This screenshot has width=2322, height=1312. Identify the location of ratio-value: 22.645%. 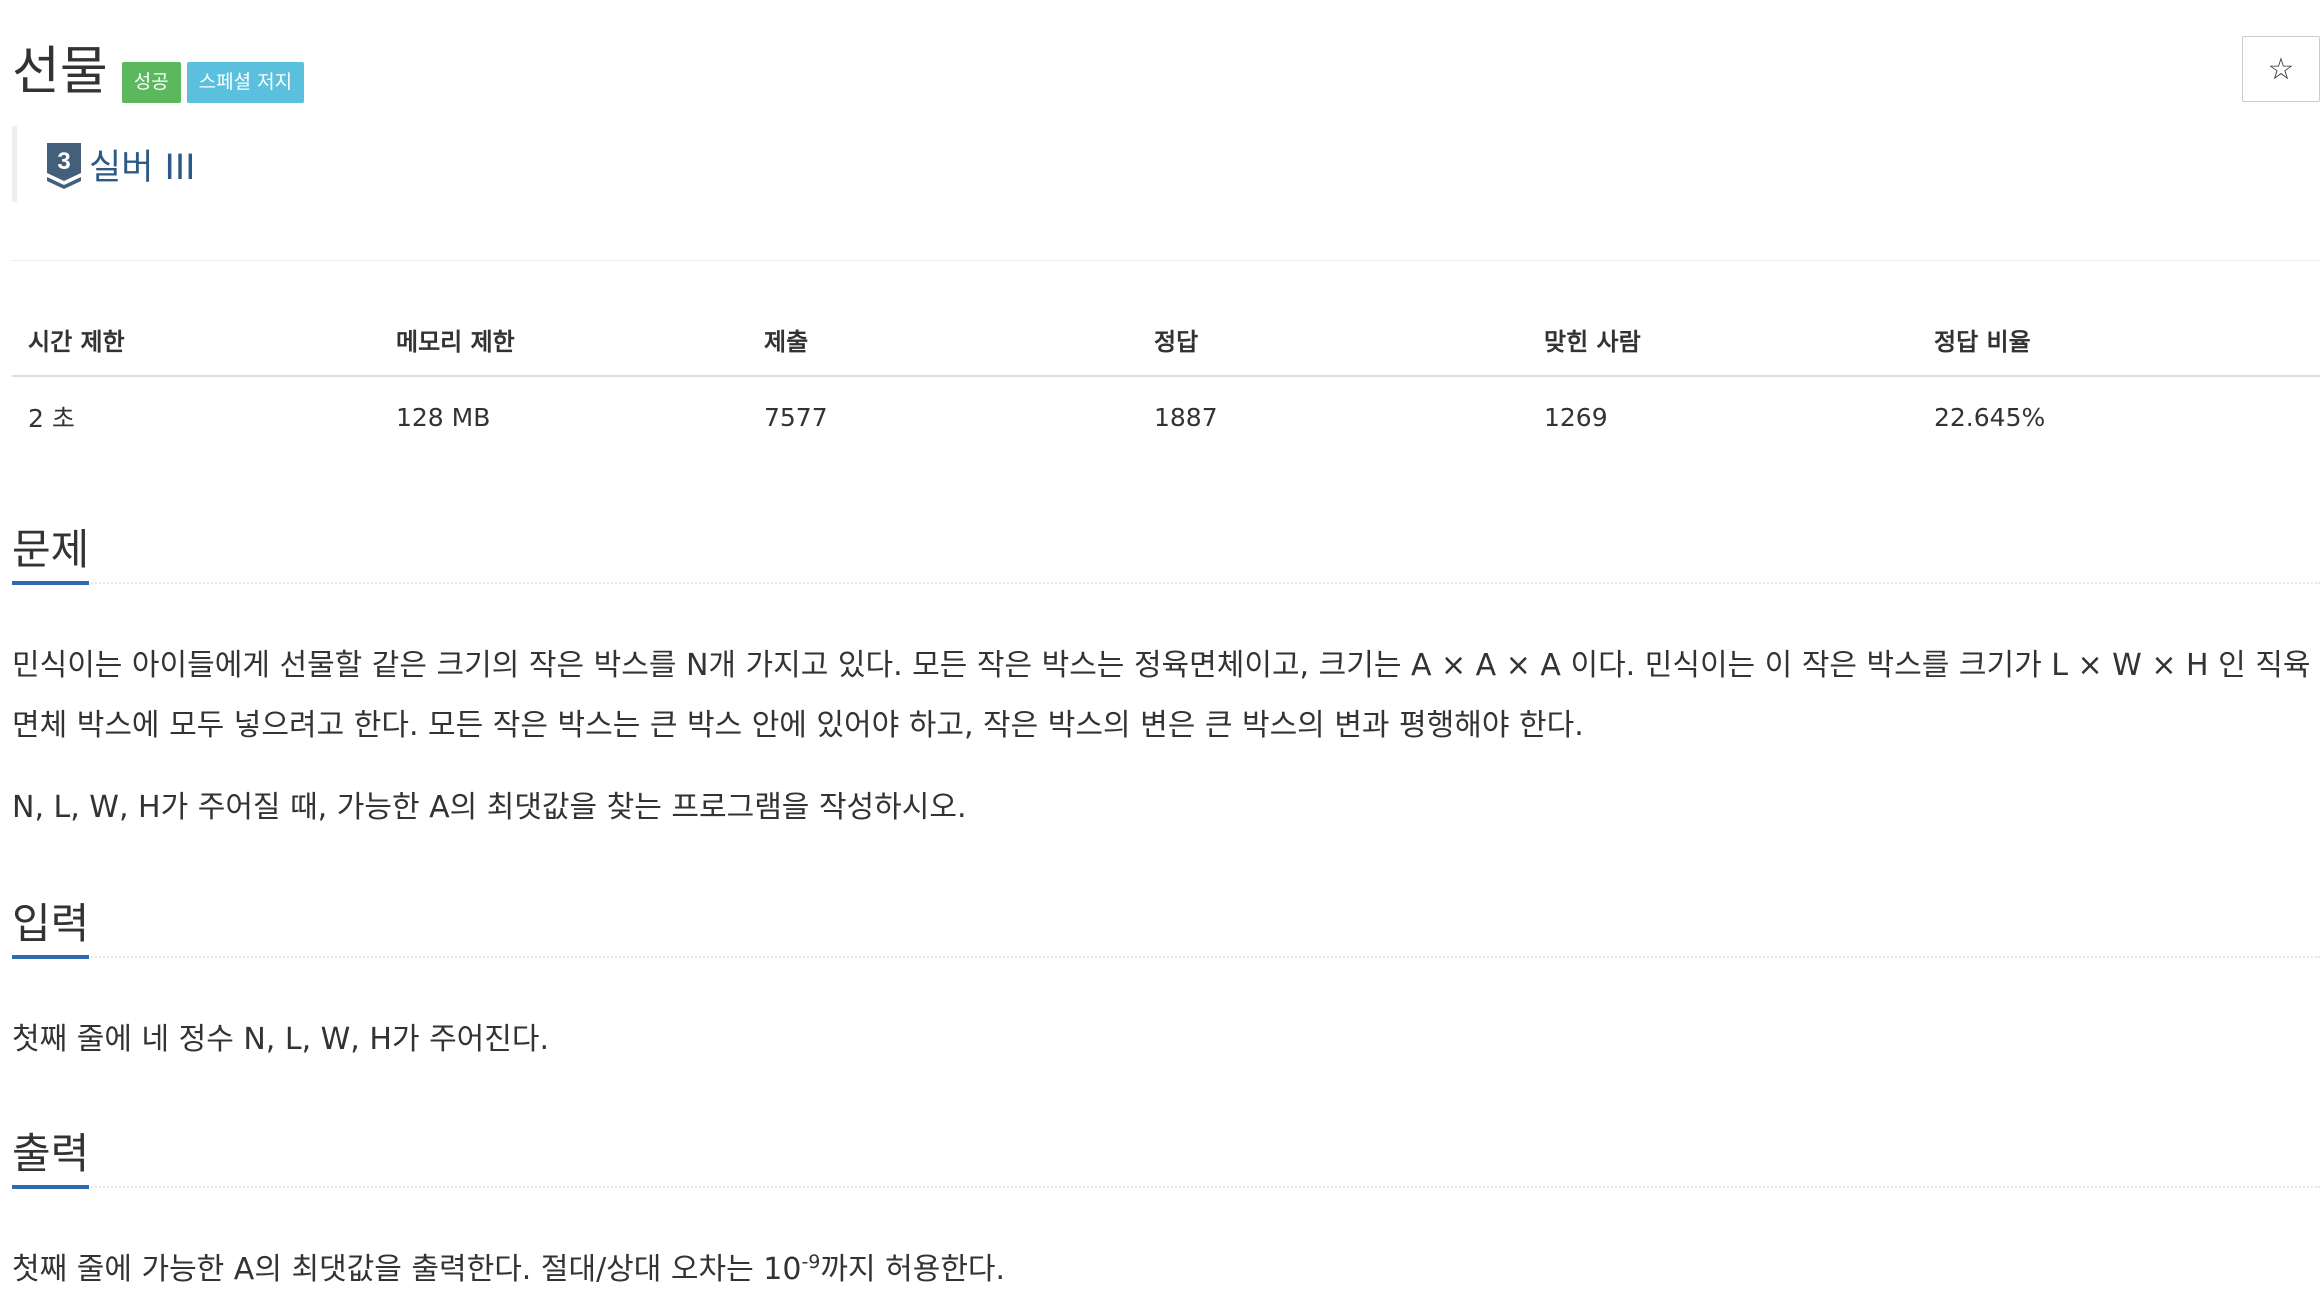
(1990, 417).